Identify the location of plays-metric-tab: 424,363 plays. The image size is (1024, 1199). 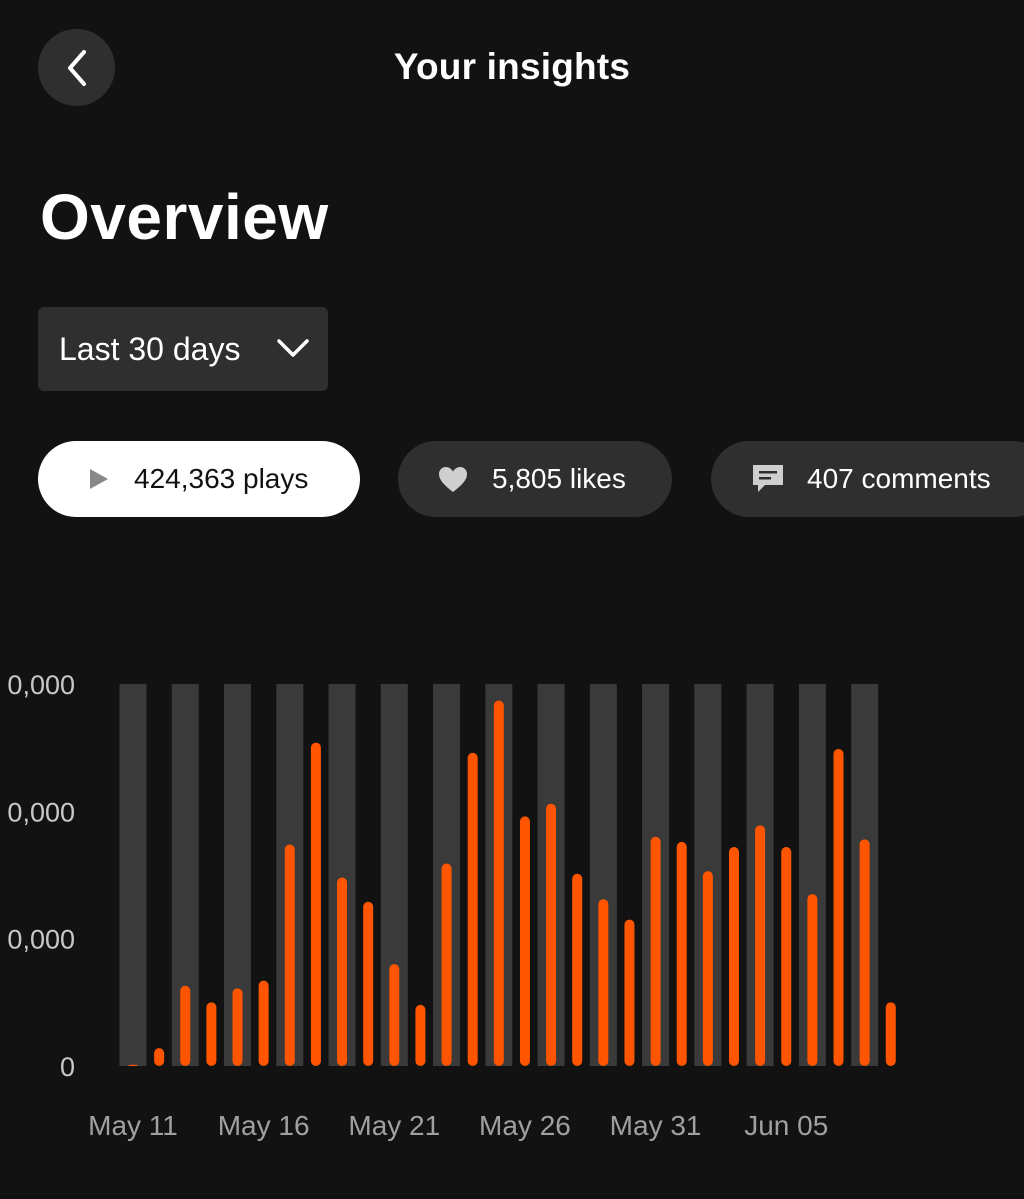
(199, 479).